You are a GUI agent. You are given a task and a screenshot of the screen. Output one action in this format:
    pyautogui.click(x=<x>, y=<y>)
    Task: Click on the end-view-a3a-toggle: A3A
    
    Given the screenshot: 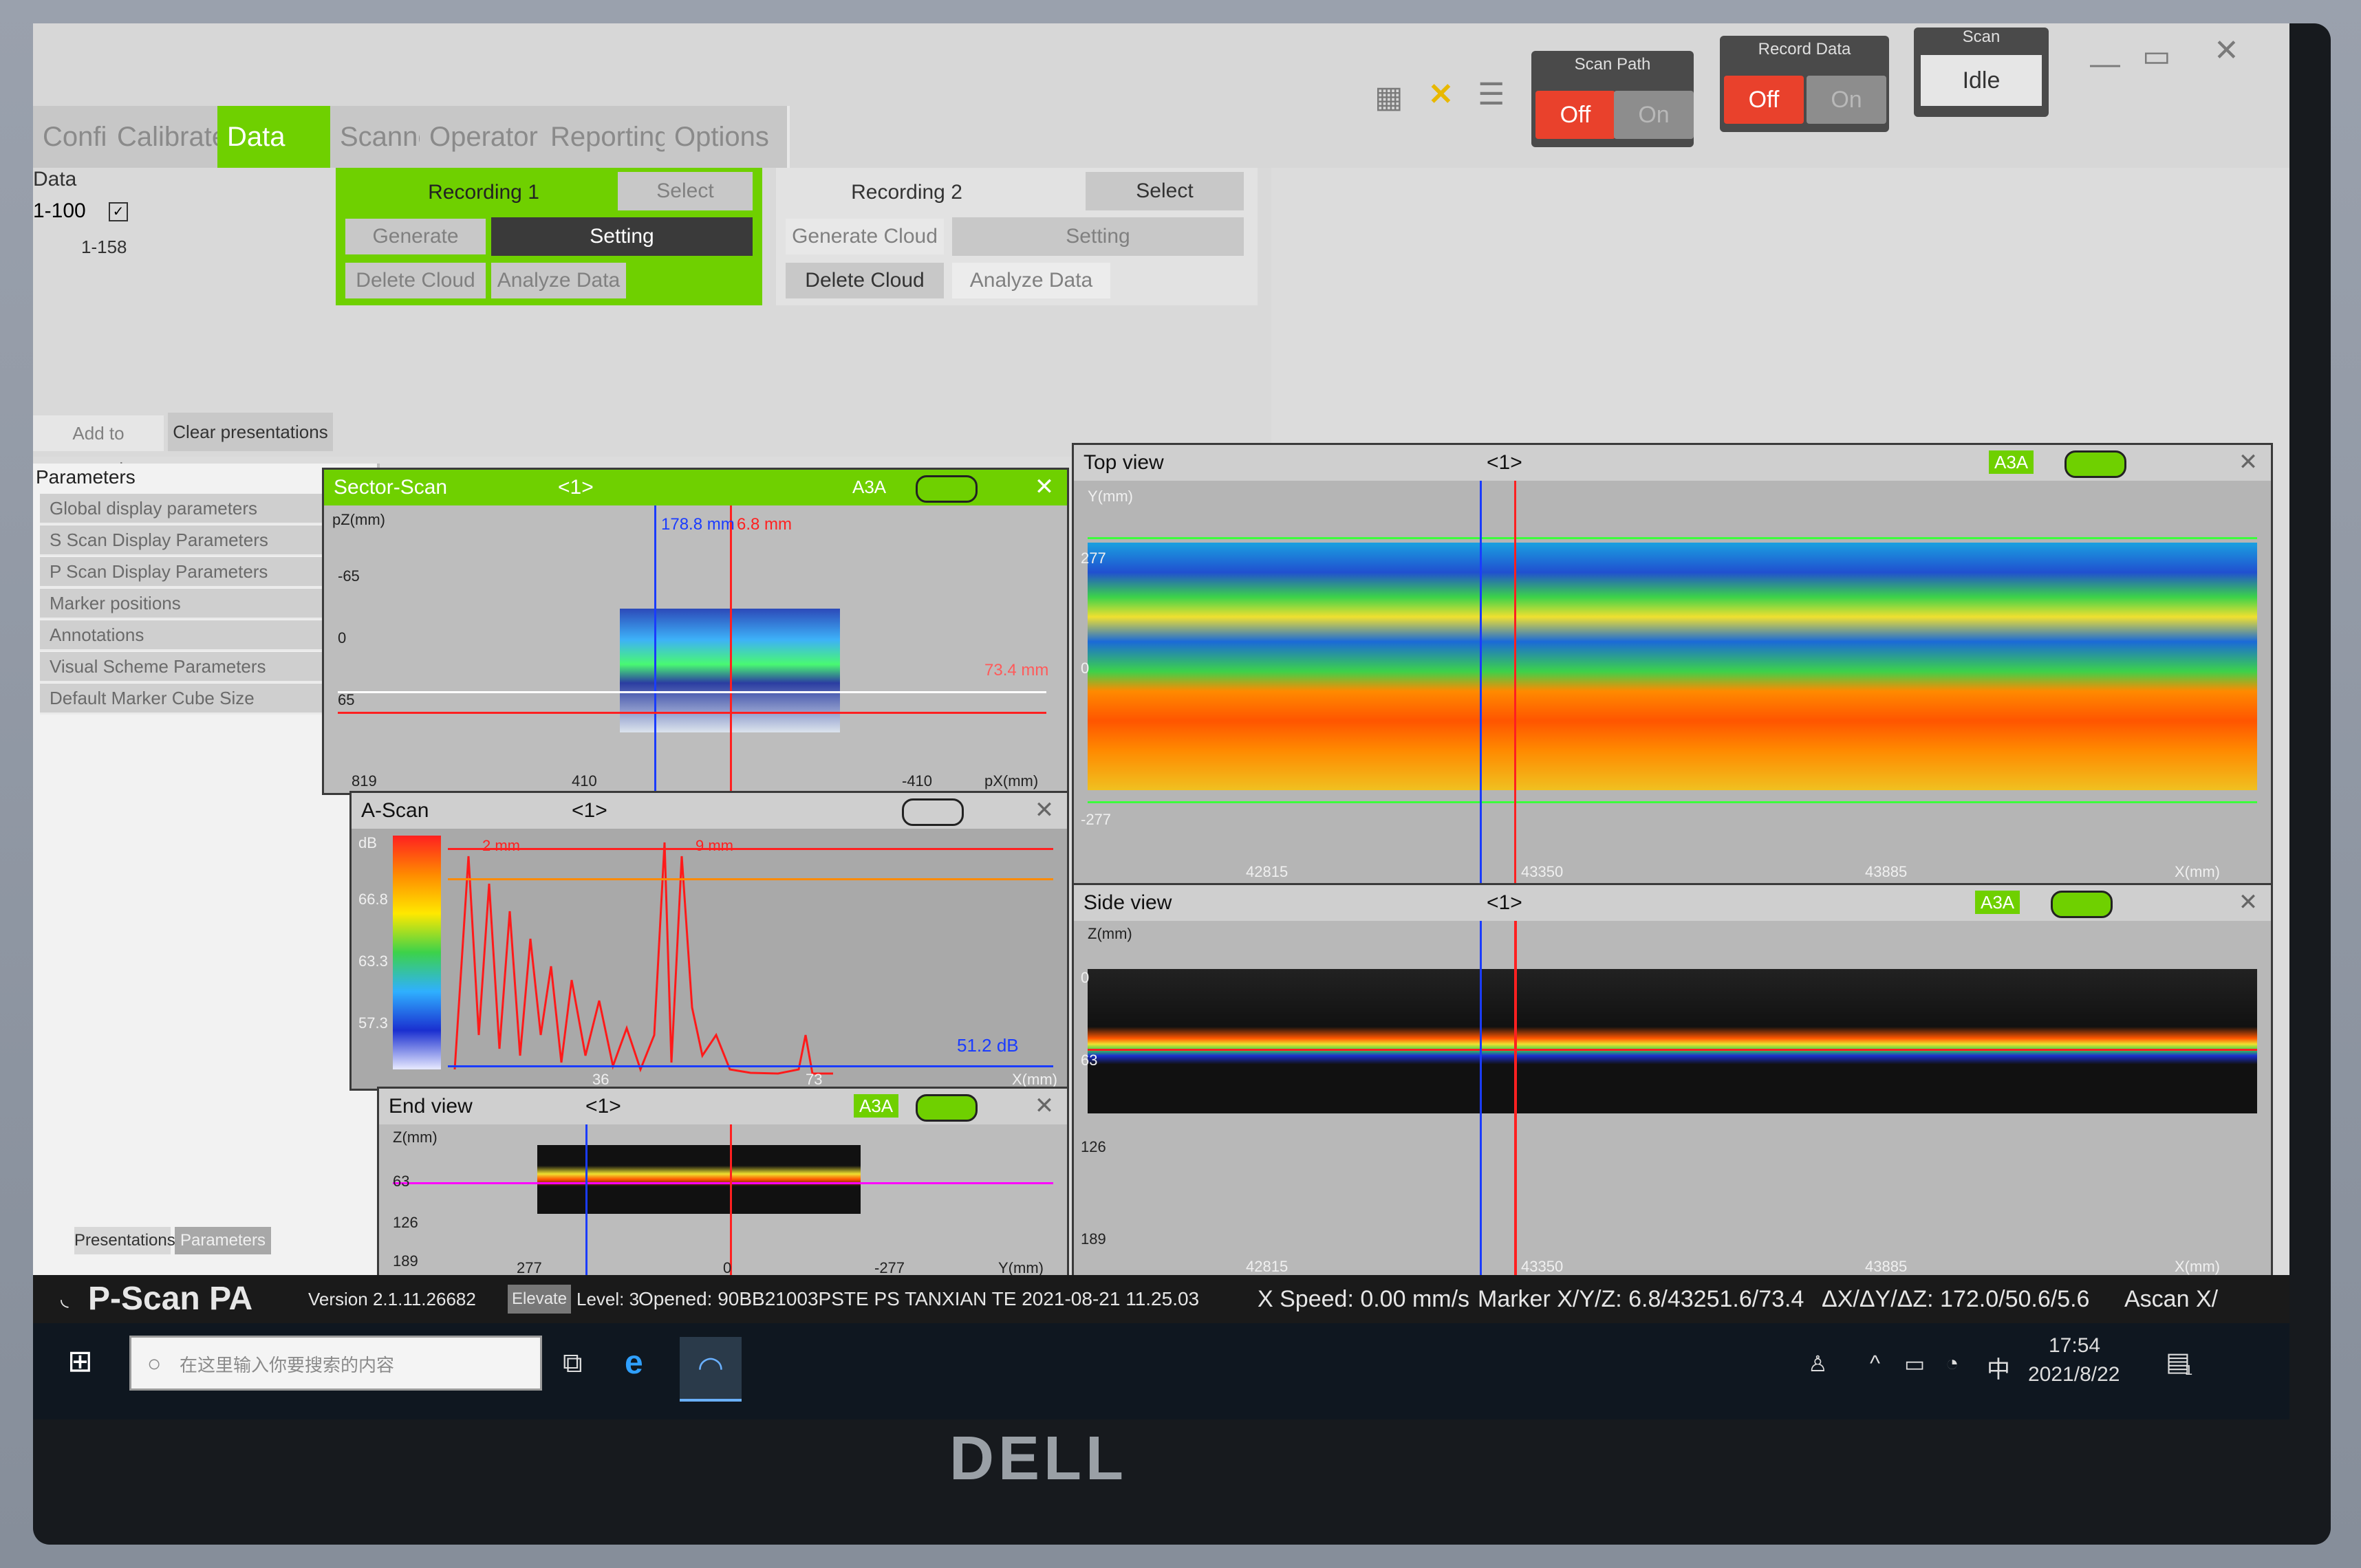 What is the action you would take?
    pyautogui.click(x=876, y=1106)
    